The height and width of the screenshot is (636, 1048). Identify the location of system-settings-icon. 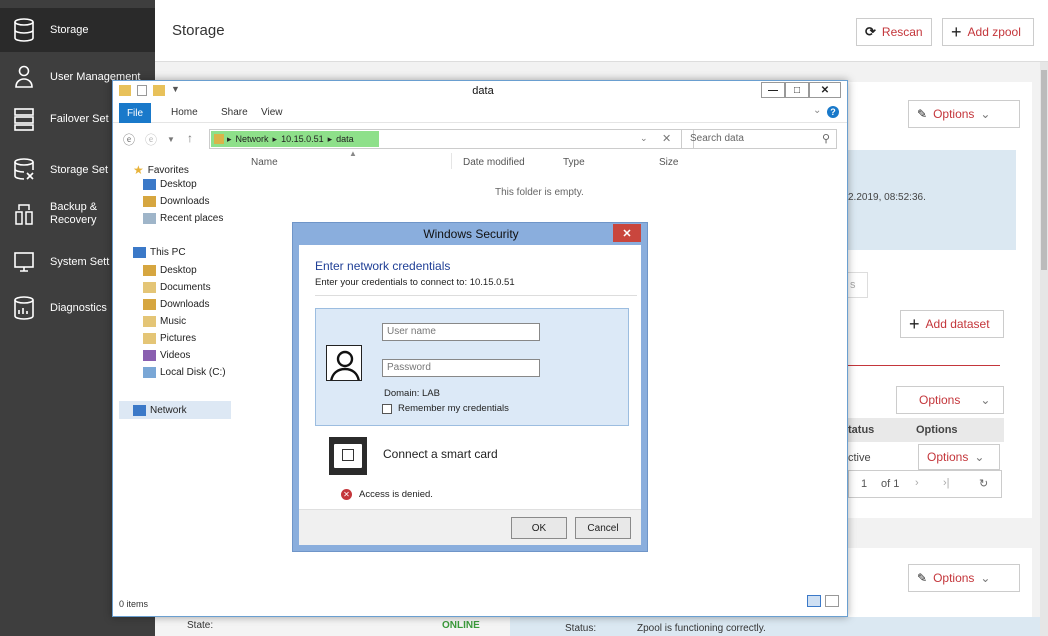
(24, 262).